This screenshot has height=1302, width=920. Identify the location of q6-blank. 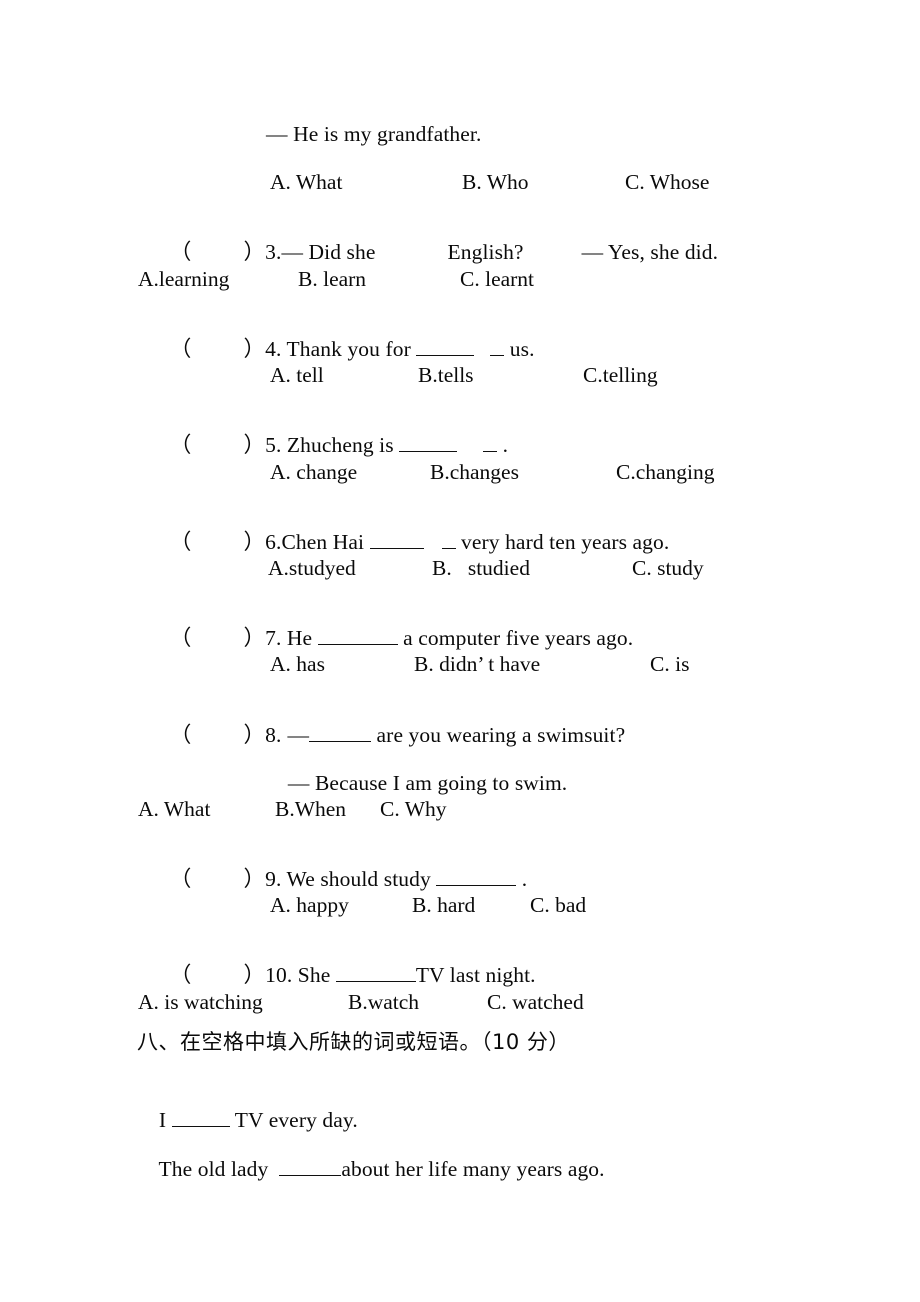
(396, 548).